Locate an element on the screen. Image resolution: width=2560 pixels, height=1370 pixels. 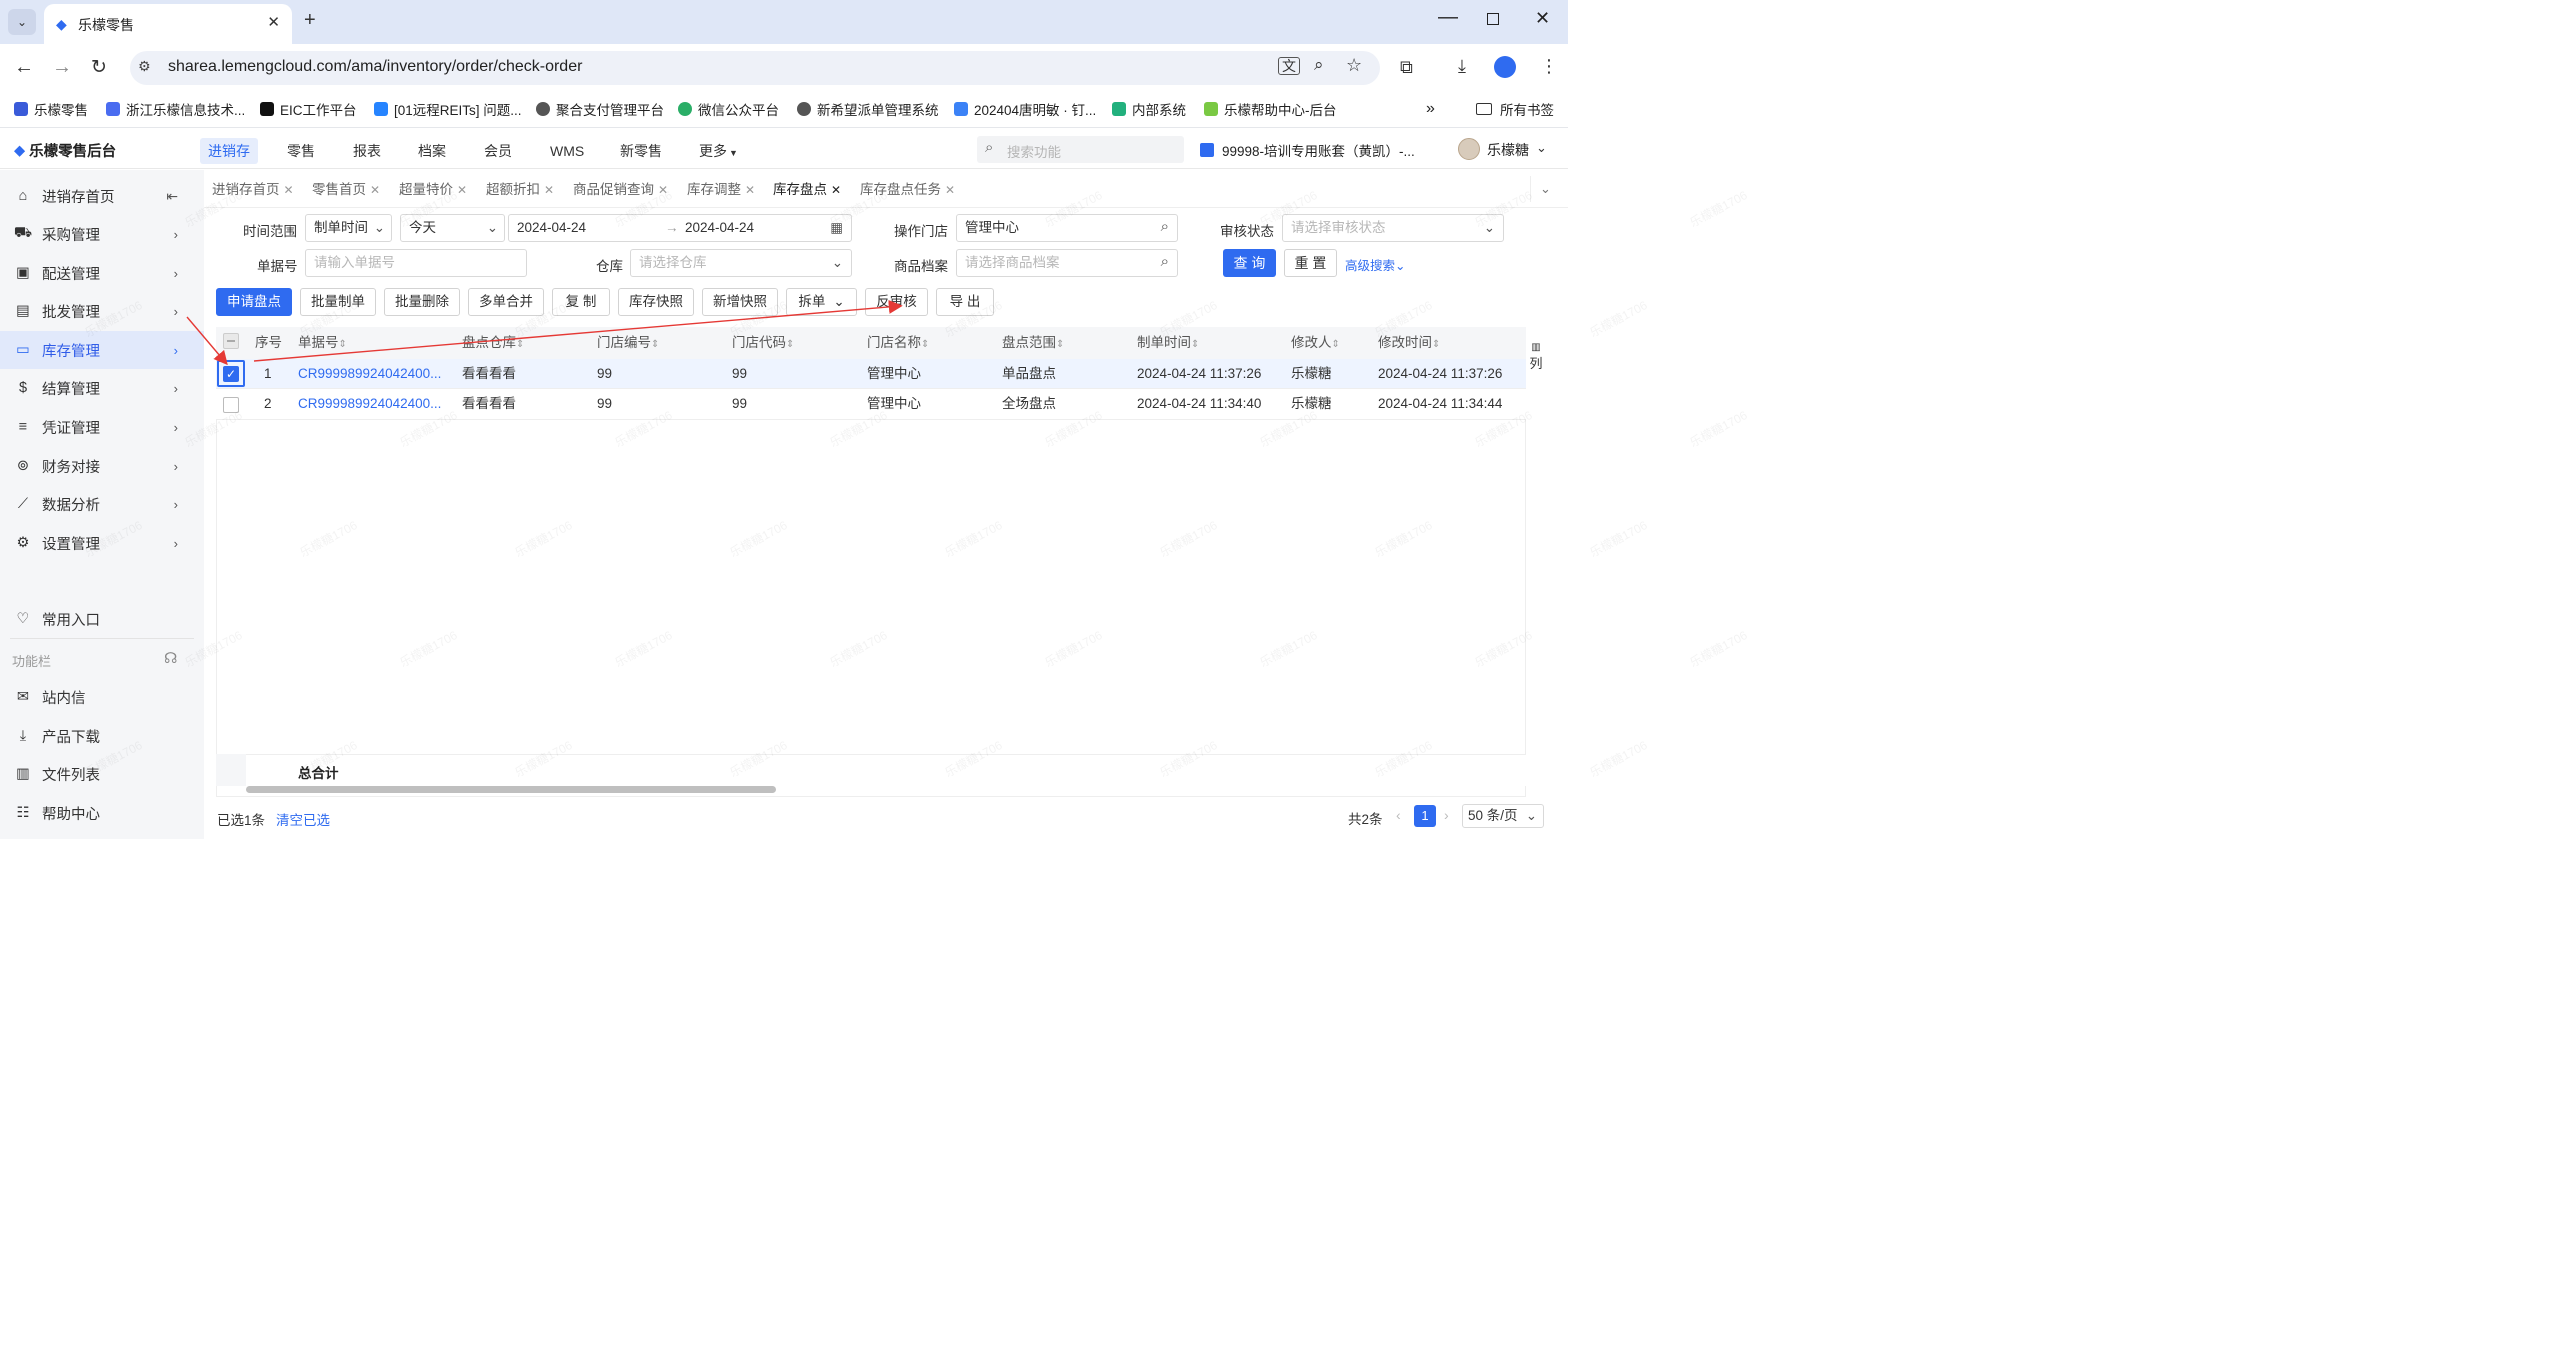
profile-avatar-icon is located at coordinates (1505, 67).